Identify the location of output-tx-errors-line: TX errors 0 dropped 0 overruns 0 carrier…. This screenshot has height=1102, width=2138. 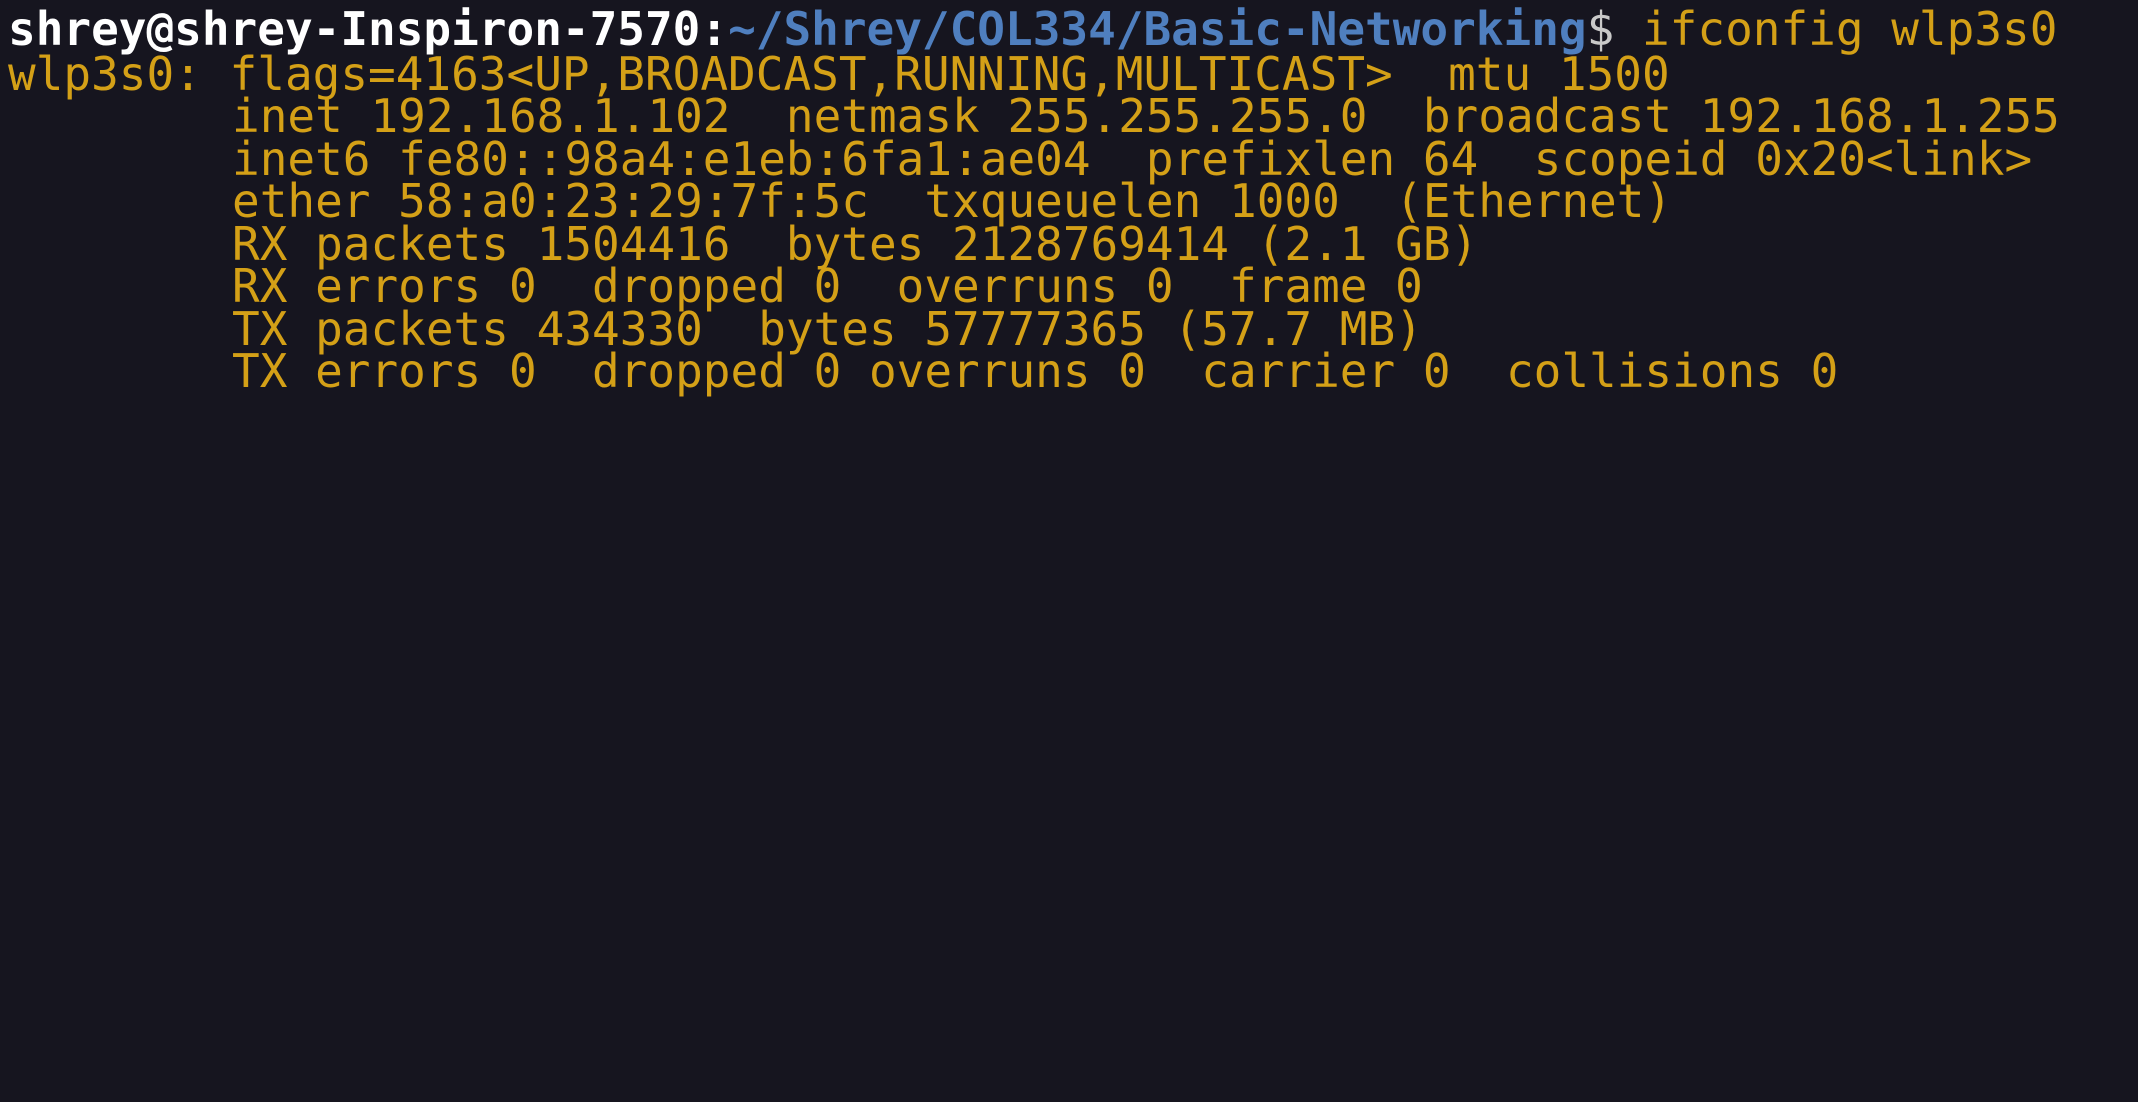
(923, 371).